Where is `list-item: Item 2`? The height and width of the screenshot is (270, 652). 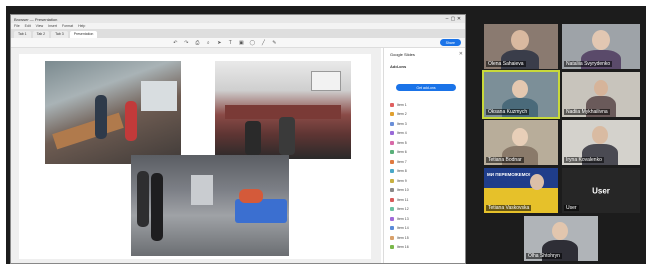
list-item: Item 2 is located at coordinates (427, 115).